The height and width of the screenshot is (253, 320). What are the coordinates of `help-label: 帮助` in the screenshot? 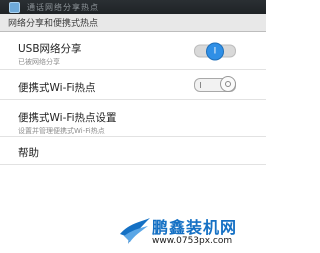 It's located at (28, 153).